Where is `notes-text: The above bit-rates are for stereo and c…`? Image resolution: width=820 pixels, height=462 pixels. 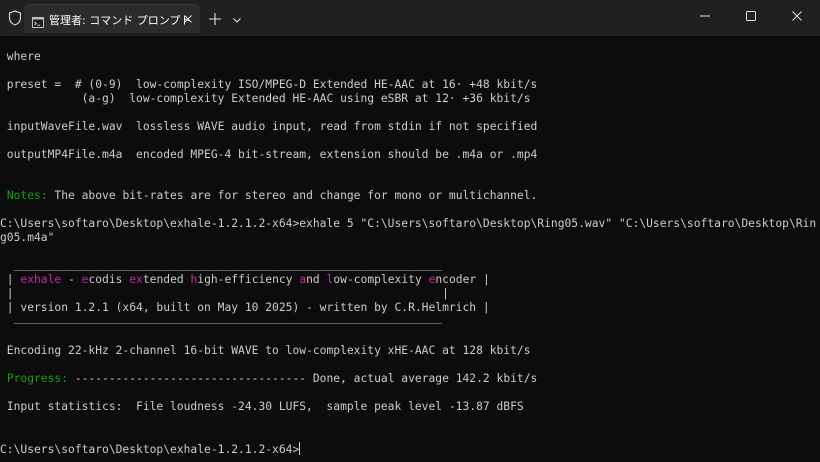 notes-text: The above bit-rates are for stereo and c… is located at coordinates (292, 195).